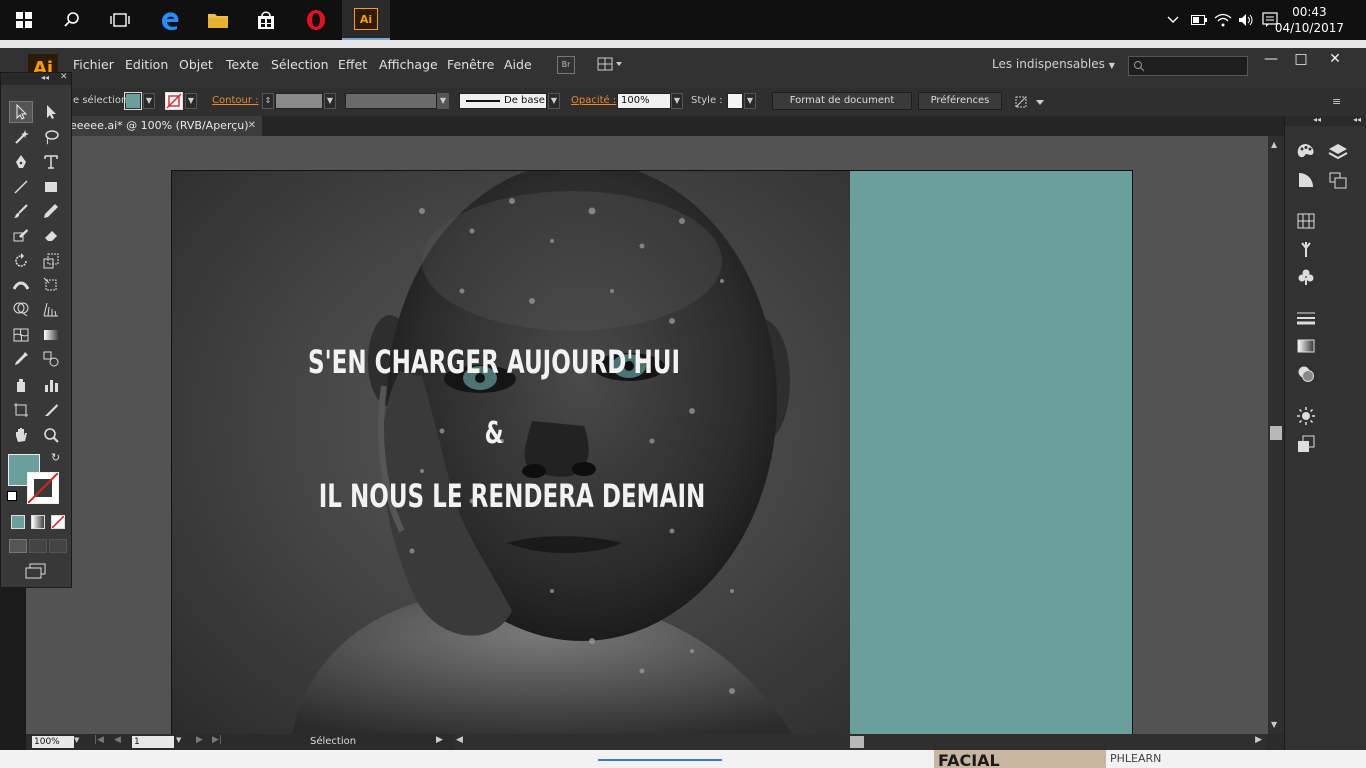 Image resolution: width=1366 pixels, height=768 pixels. What do you see at coordinates (1306, 180) in the screenshot?
I see `color-guide-panel-button` at bounding box center [1306, 180].